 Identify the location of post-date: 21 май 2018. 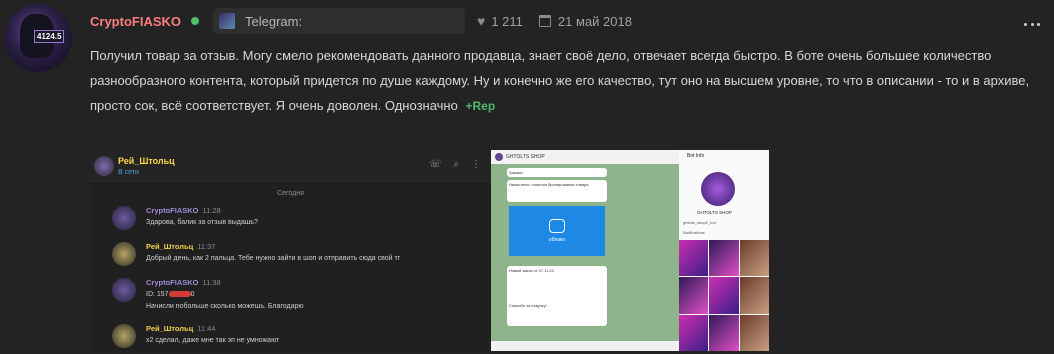
(585, 21).